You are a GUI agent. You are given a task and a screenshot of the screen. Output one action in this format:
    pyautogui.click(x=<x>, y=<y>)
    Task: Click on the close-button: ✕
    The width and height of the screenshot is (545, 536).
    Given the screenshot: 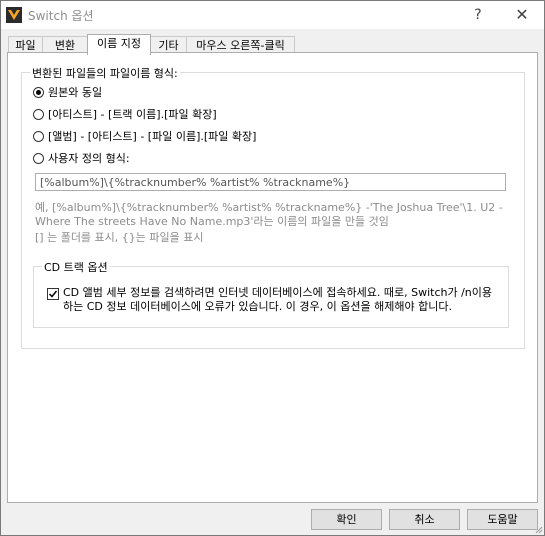 What is the action you would take?
    pyautogui.click(x=522, y=15)
    